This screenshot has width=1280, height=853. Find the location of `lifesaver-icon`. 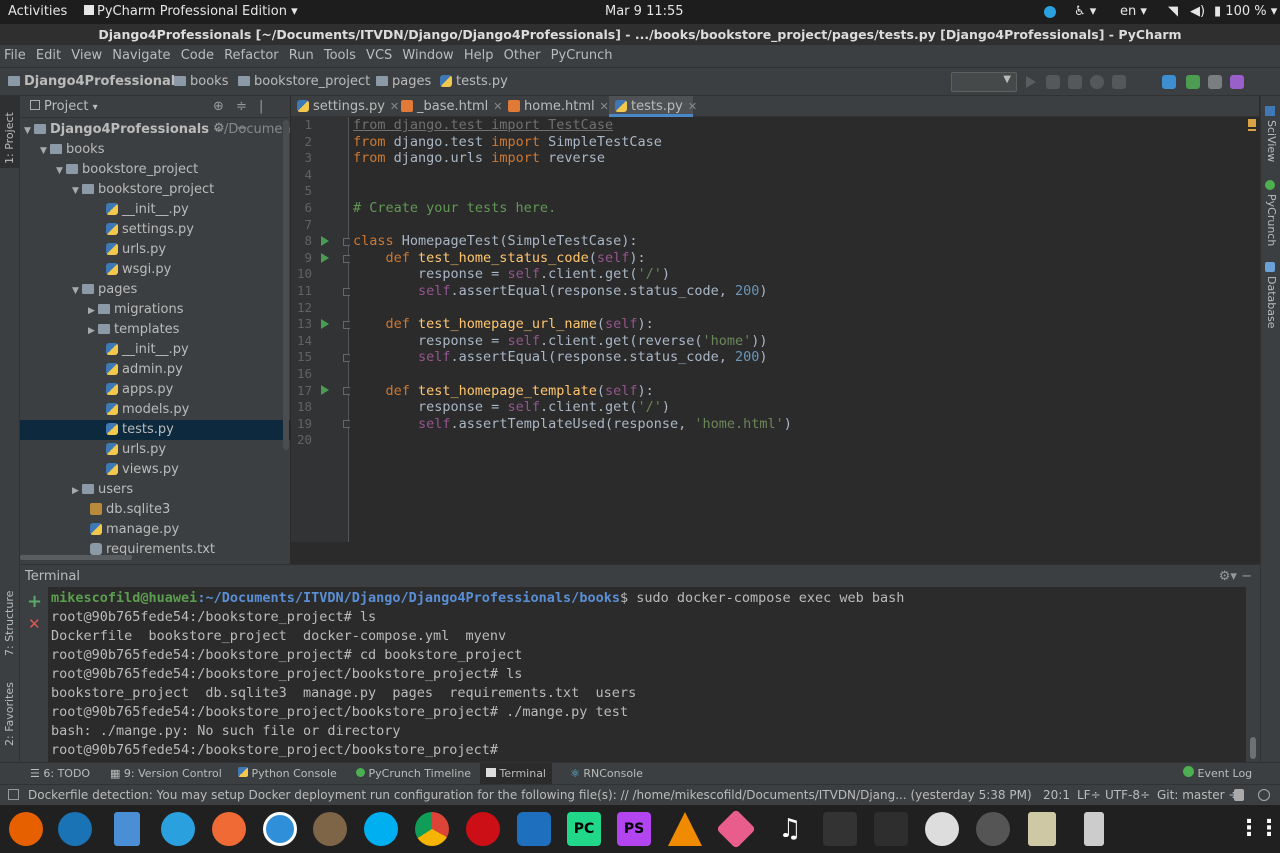

lifesaver-icon is located at coordinates (942, 829).